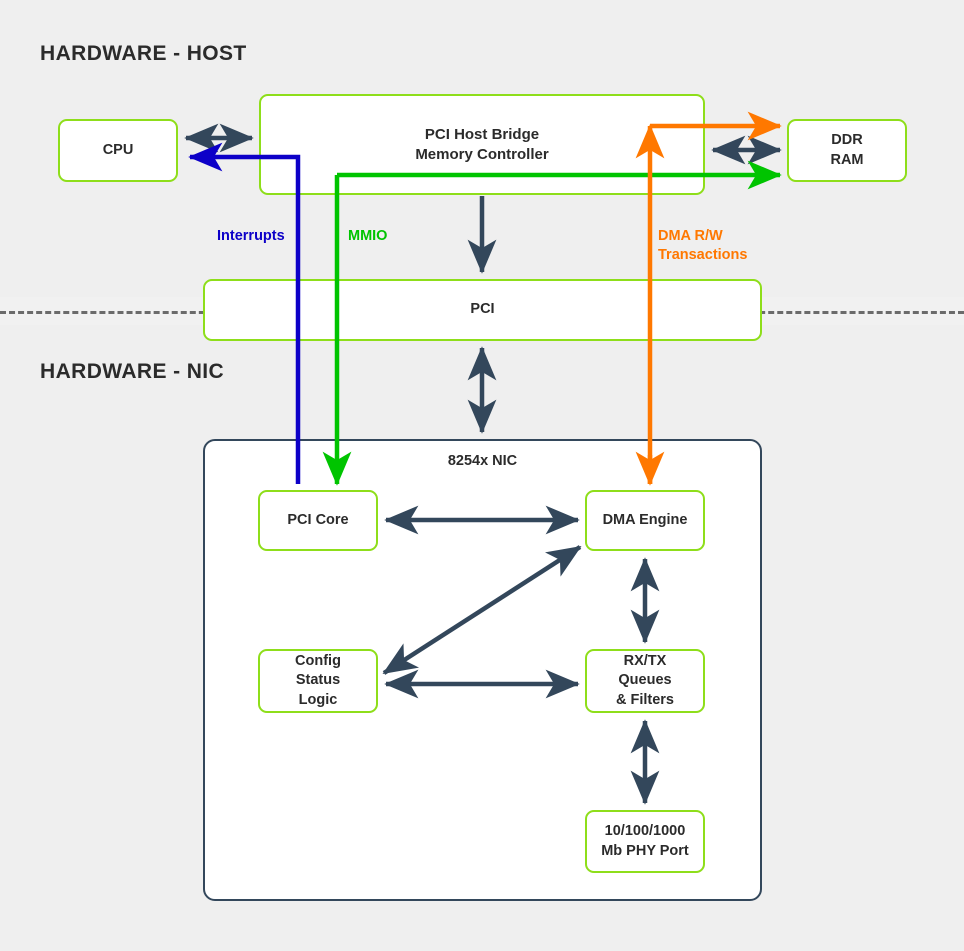 Image resolution: width=964 pixels, height=951 pixels. I want to click on node-rx-tx-queues-label: RX/TX Queues & Filters, so click(645, 680).